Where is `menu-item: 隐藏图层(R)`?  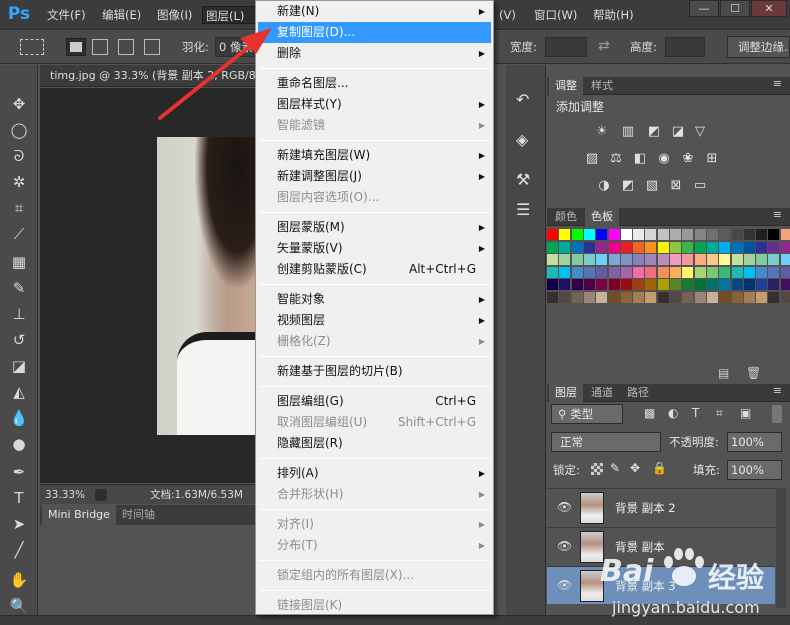
menu-item: 隐藏图层(R) is located at coordinates (374, 443).